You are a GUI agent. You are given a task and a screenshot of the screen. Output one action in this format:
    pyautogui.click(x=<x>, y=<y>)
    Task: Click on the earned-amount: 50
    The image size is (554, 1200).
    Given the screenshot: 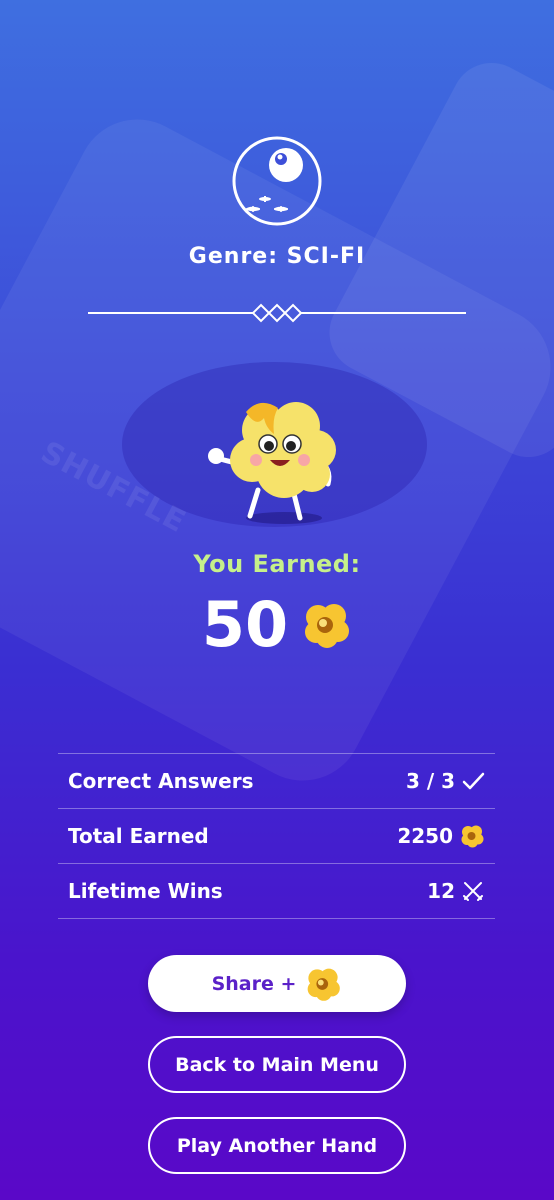 What is the action you would take?
    pyautogui.click(x=245, y=624)
    